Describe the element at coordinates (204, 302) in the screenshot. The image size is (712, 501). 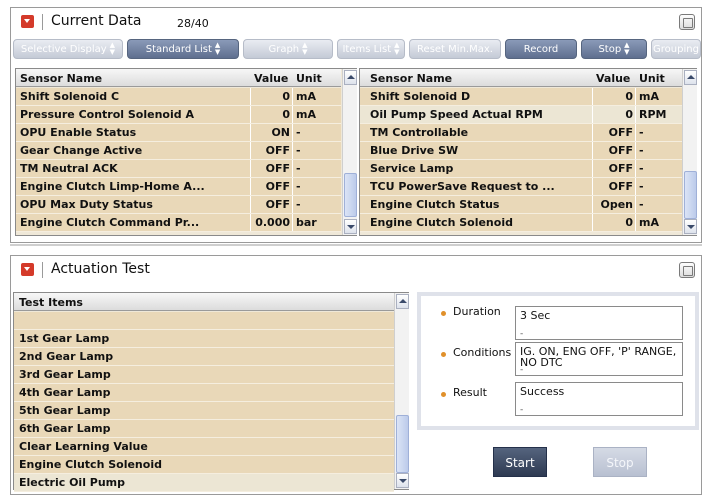
I see `test-items-header: Test Items` at that location.